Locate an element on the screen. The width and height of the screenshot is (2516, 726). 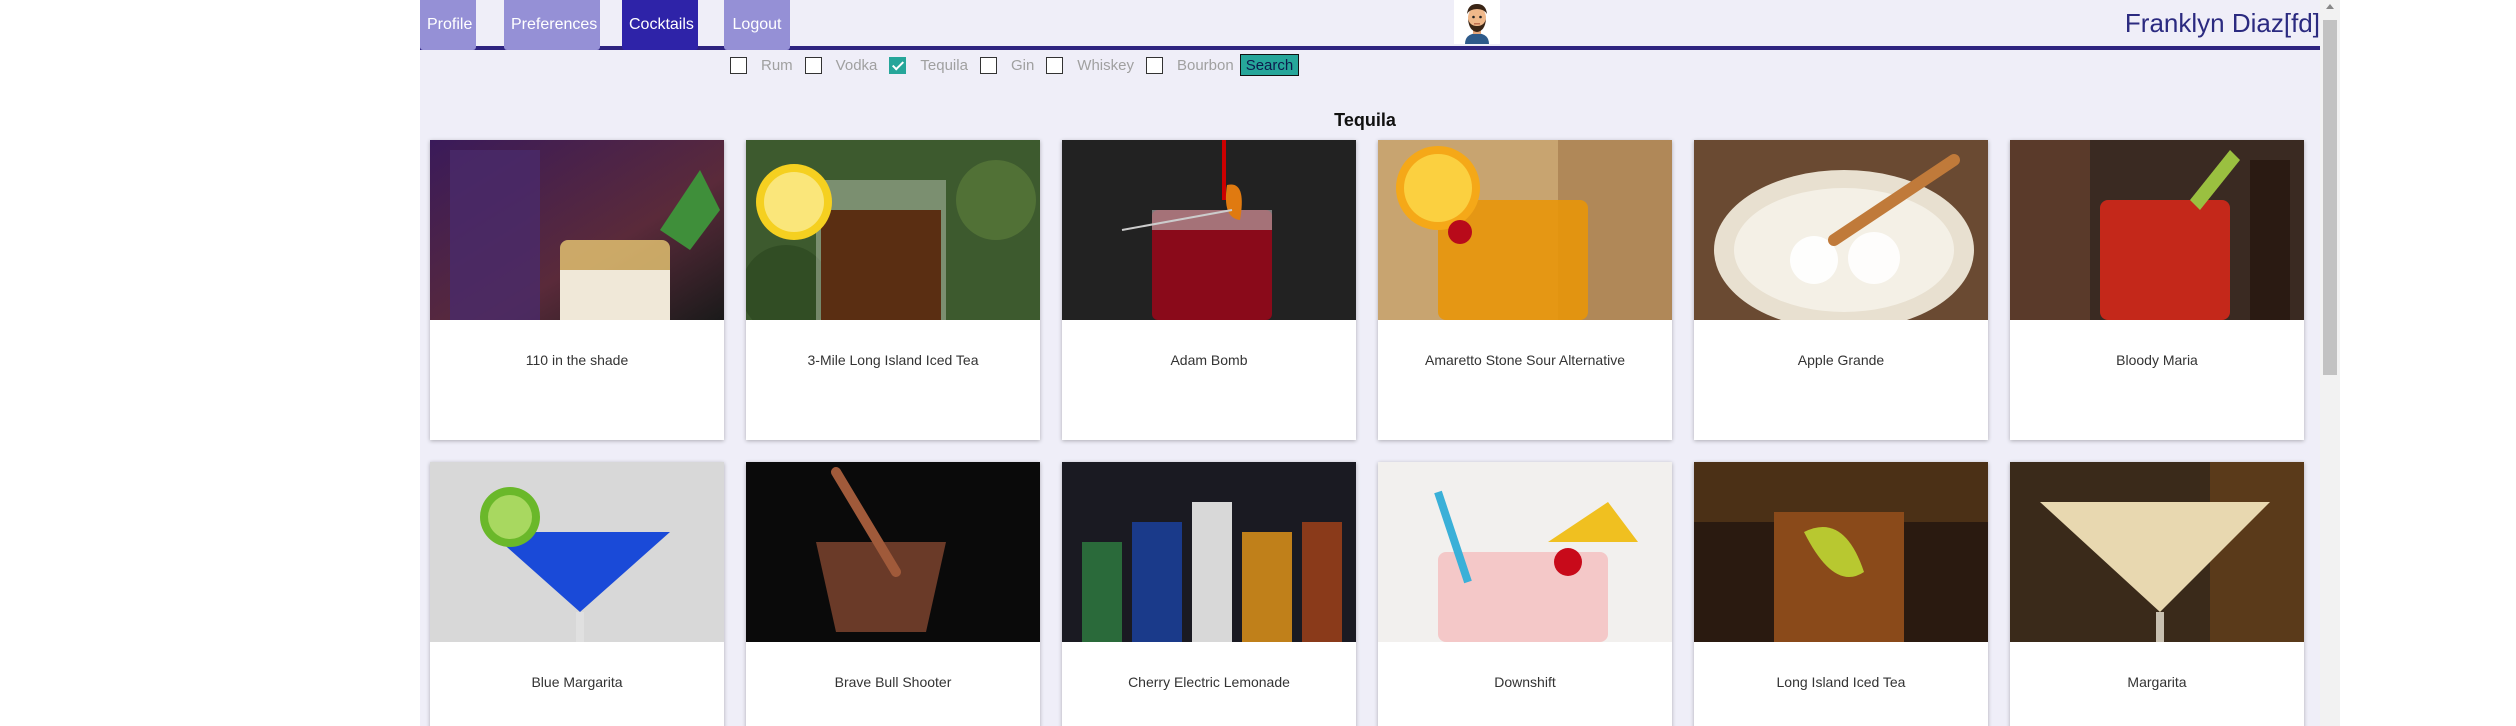
cocktail-image-downshift is located at coordinates (1525, 552).